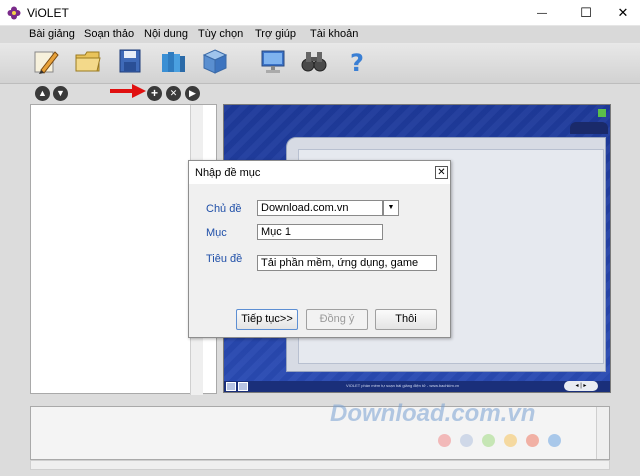  What do you see at coordinates (441, 172) in the screenshot?
I see `dialog-close-icon: ✕` at bounding box center [441, 172].